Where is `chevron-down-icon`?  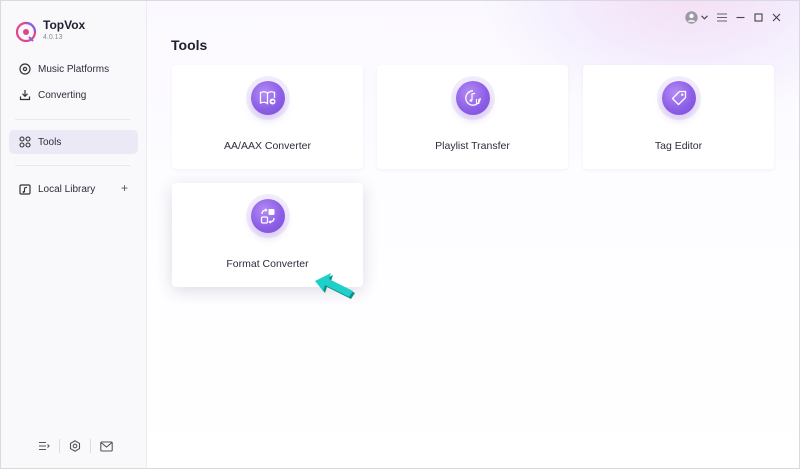 chevron-down-icon is located at coordinates (704, 17).